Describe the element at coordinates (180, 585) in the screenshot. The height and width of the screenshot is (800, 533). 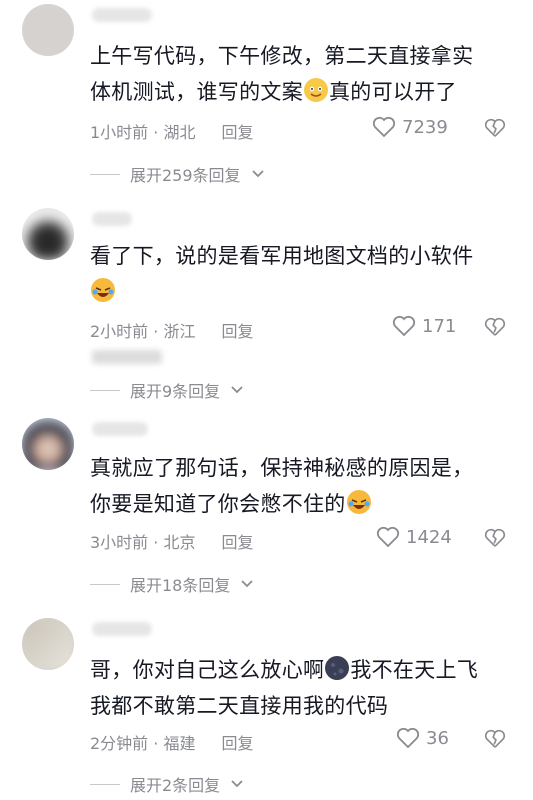
I see `expand-replies-label: 展开18条回复` at that location.